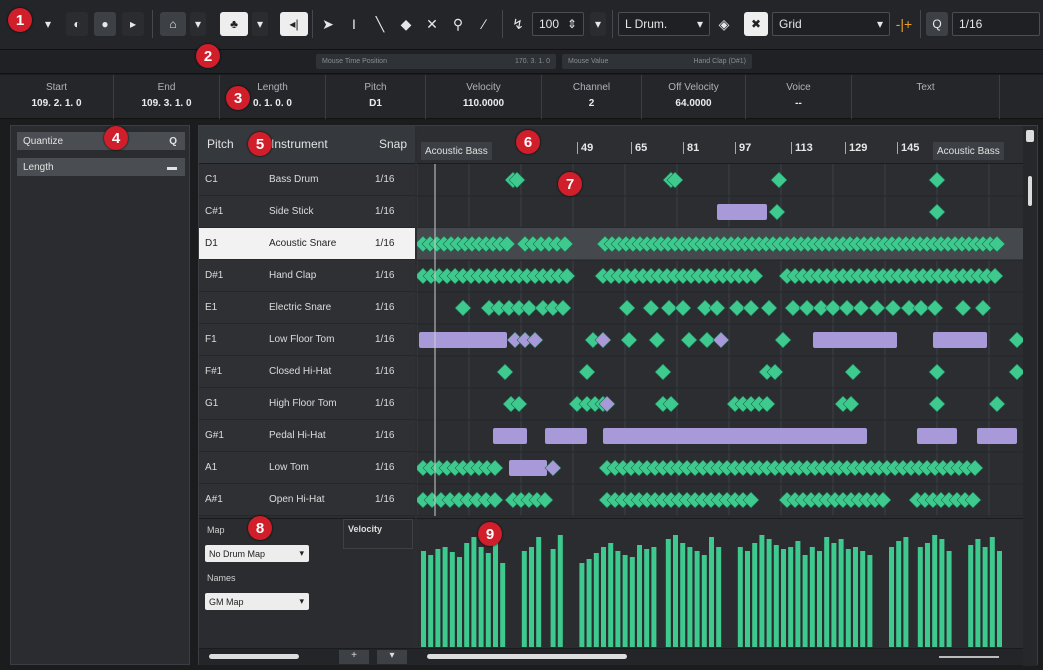  I want to click on drum-list-row: G1 High Floor Tom 1/16, so click(307, 404).